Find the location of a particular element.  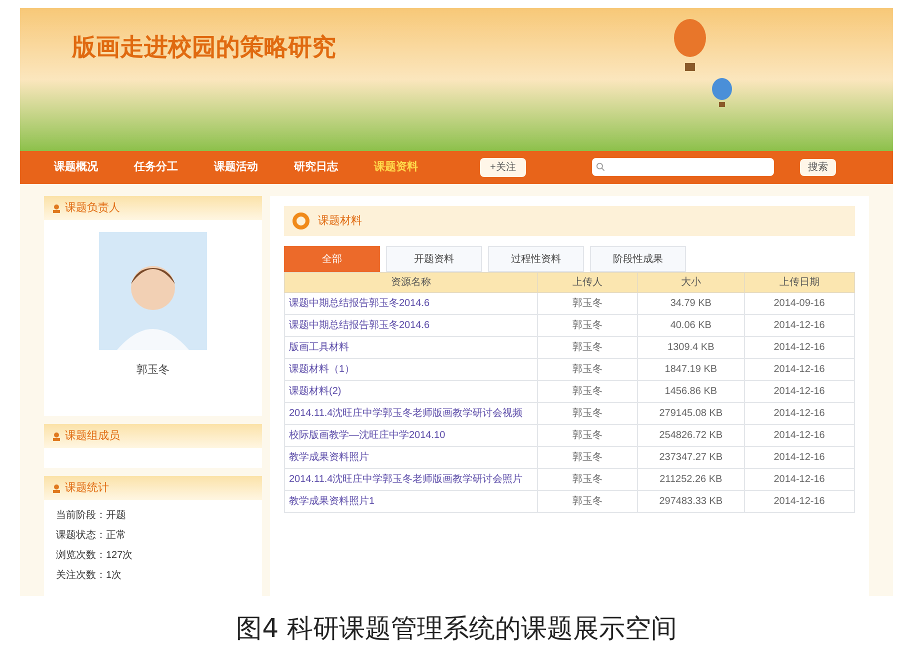

panel-title: 课题负责人 is located at coordinates (92, 208).